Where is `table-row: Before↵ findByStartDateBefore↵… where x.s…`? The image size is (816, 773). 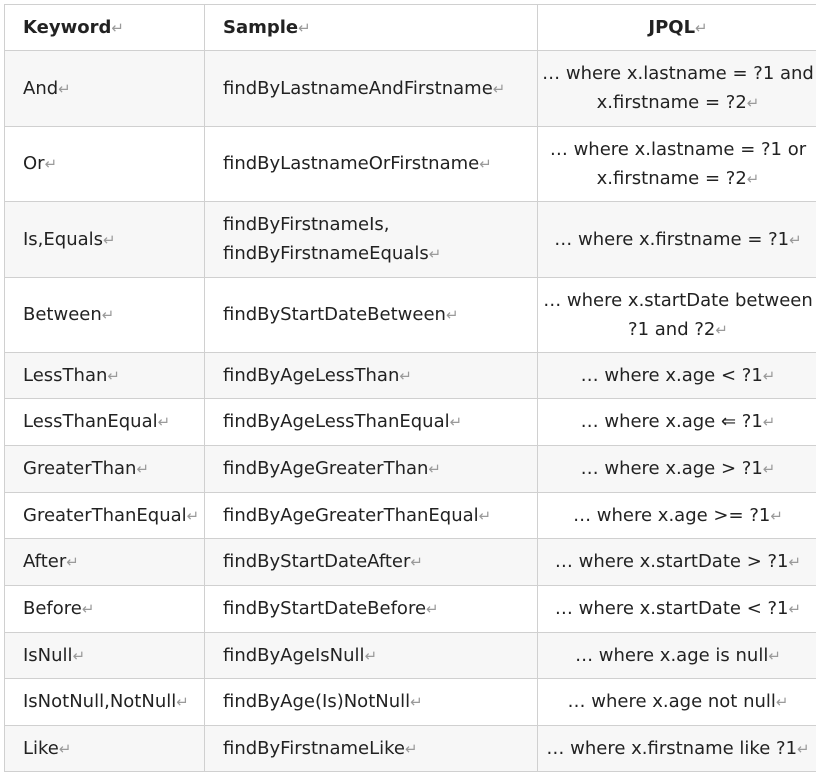 table-row: Before↵ findByStartDateBefore↵… where x.s… is located at coordinates (410, 609).